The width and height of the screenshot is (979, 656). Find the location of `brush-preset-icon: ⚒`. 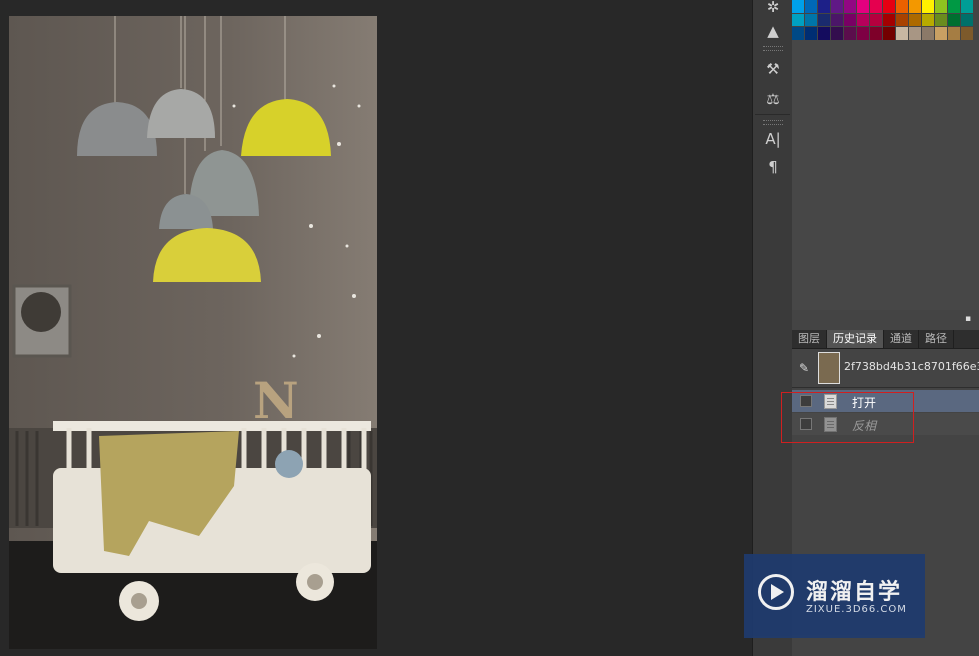

brush-preset-icon: ⚒ is located at coordinates (773, 69).